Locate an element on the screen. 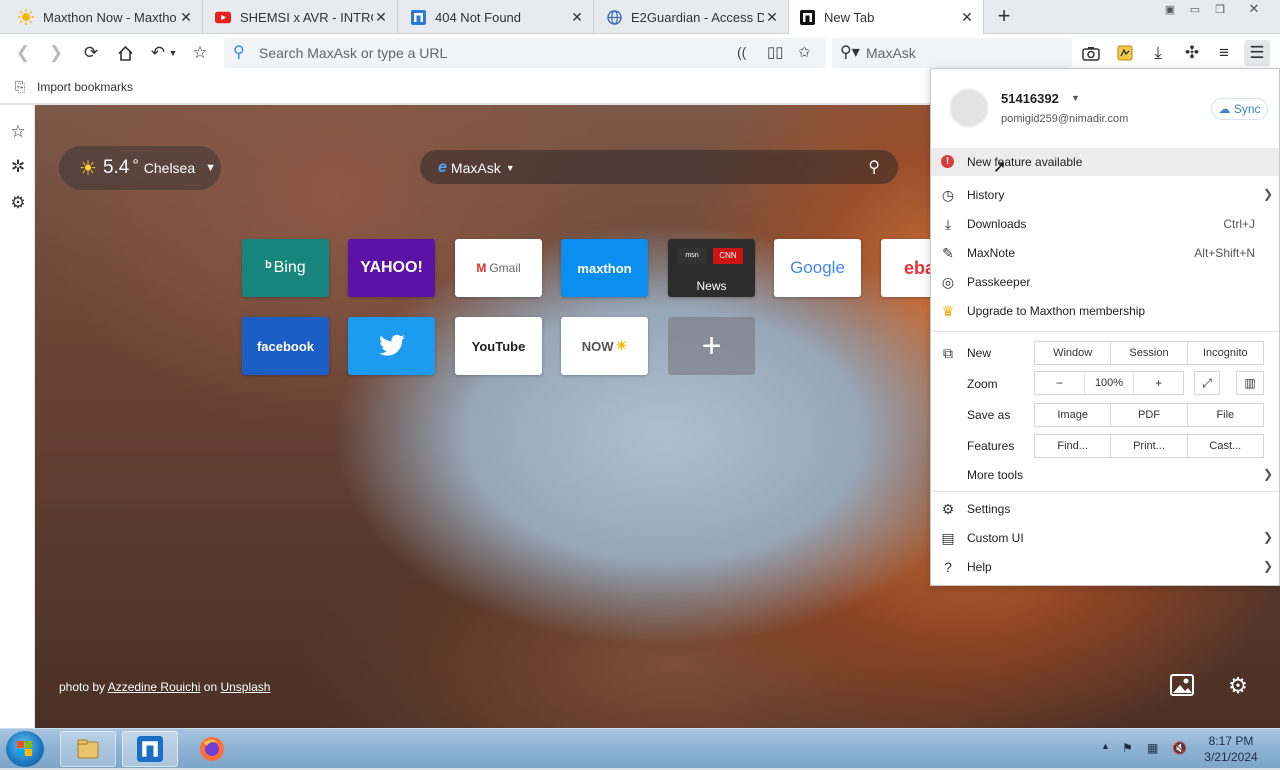 This screenshot has height=770, width=1280. sync-label: Sync is located at coordinates (1247, 109).